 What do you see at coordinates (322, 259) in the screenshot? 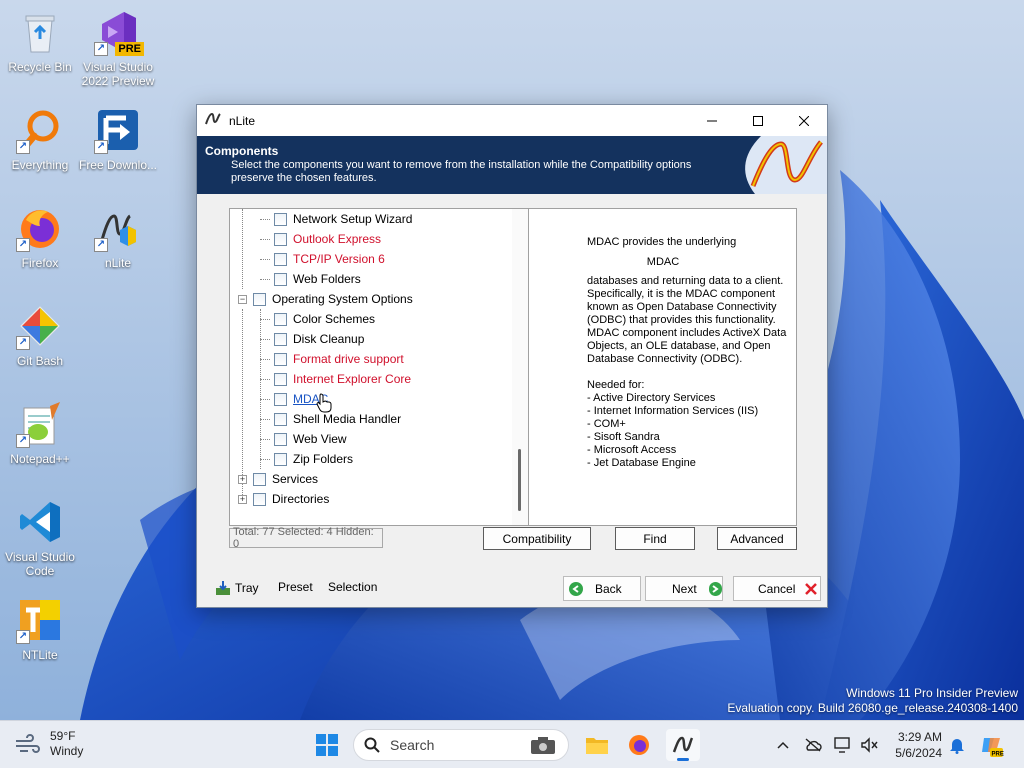
I see `tree-item-tcpip-version-6: TCP/IP Version 6` at bounding box center [322, 259].